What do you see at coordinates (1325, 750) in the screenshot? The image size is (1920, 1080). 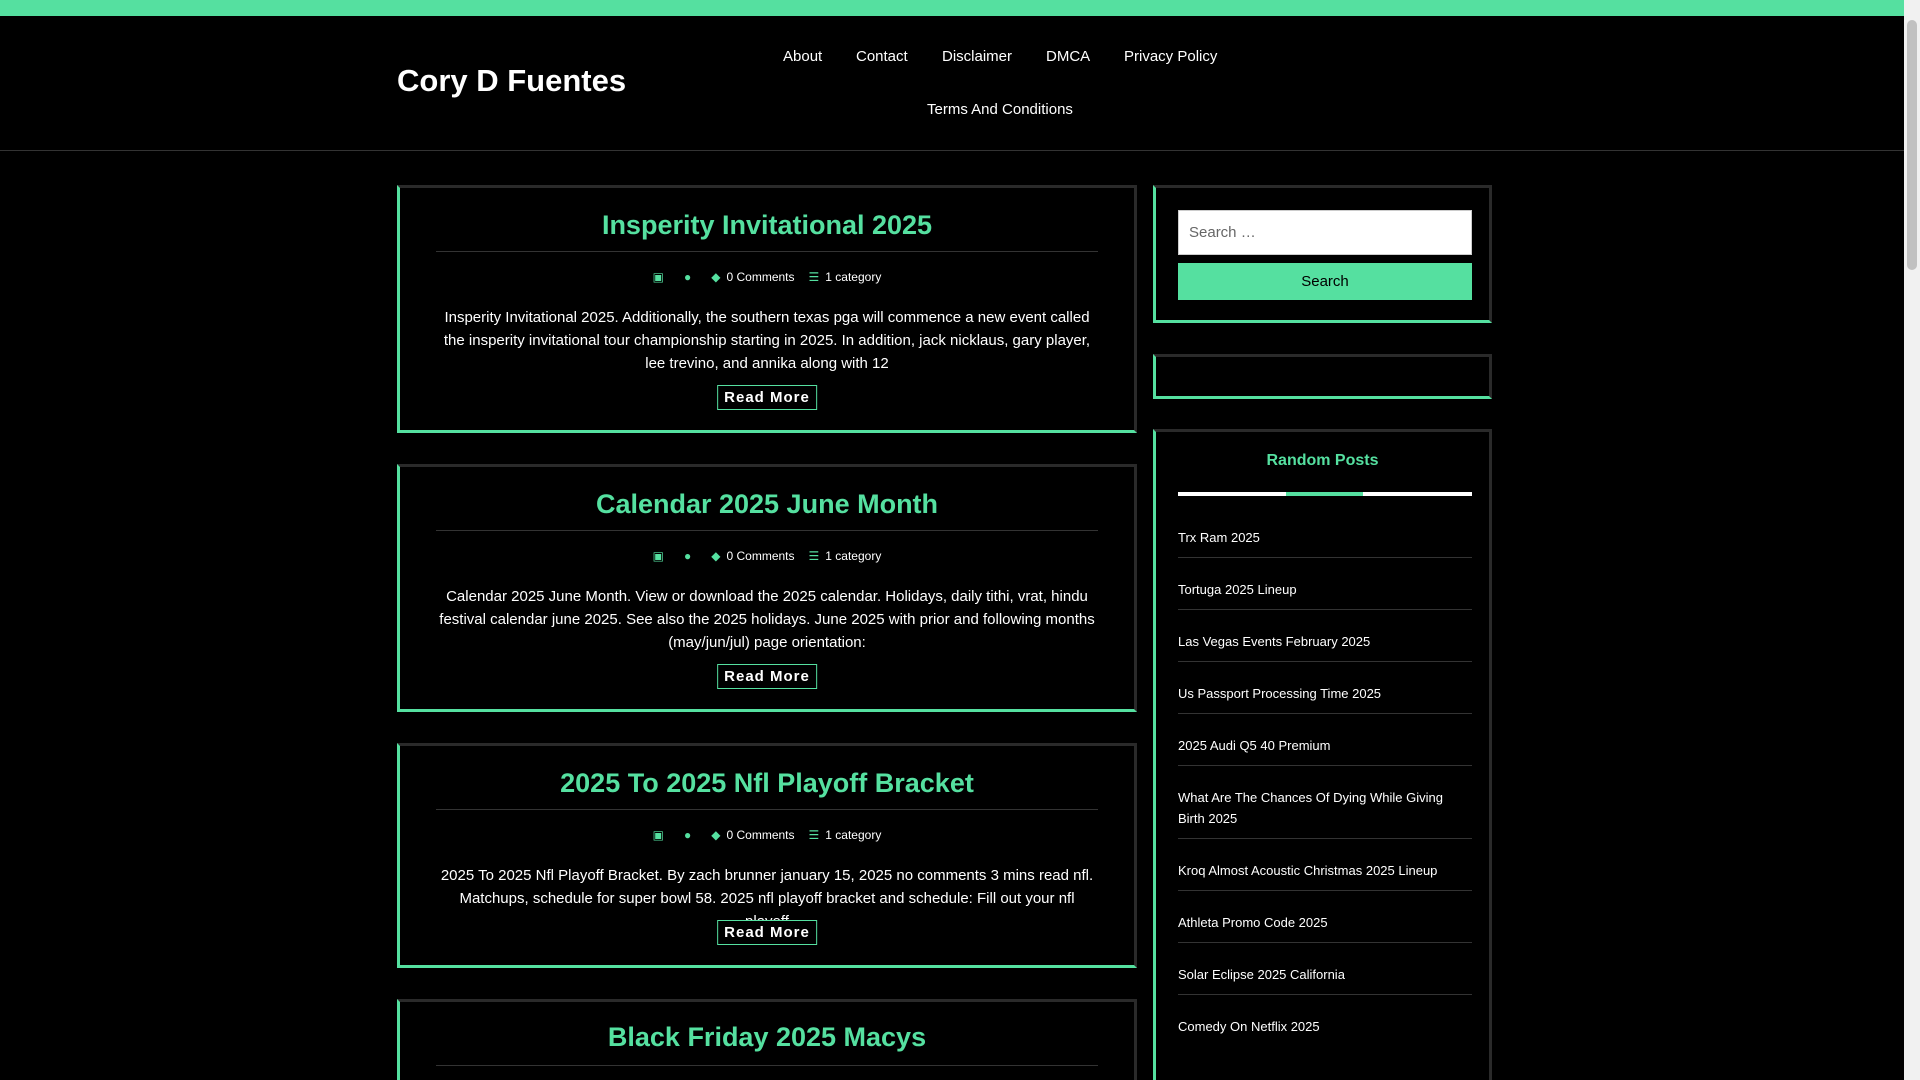 I see `random-post-link: 2025 Audi Q5 40 Premium` at bounding box center [1325, 750].